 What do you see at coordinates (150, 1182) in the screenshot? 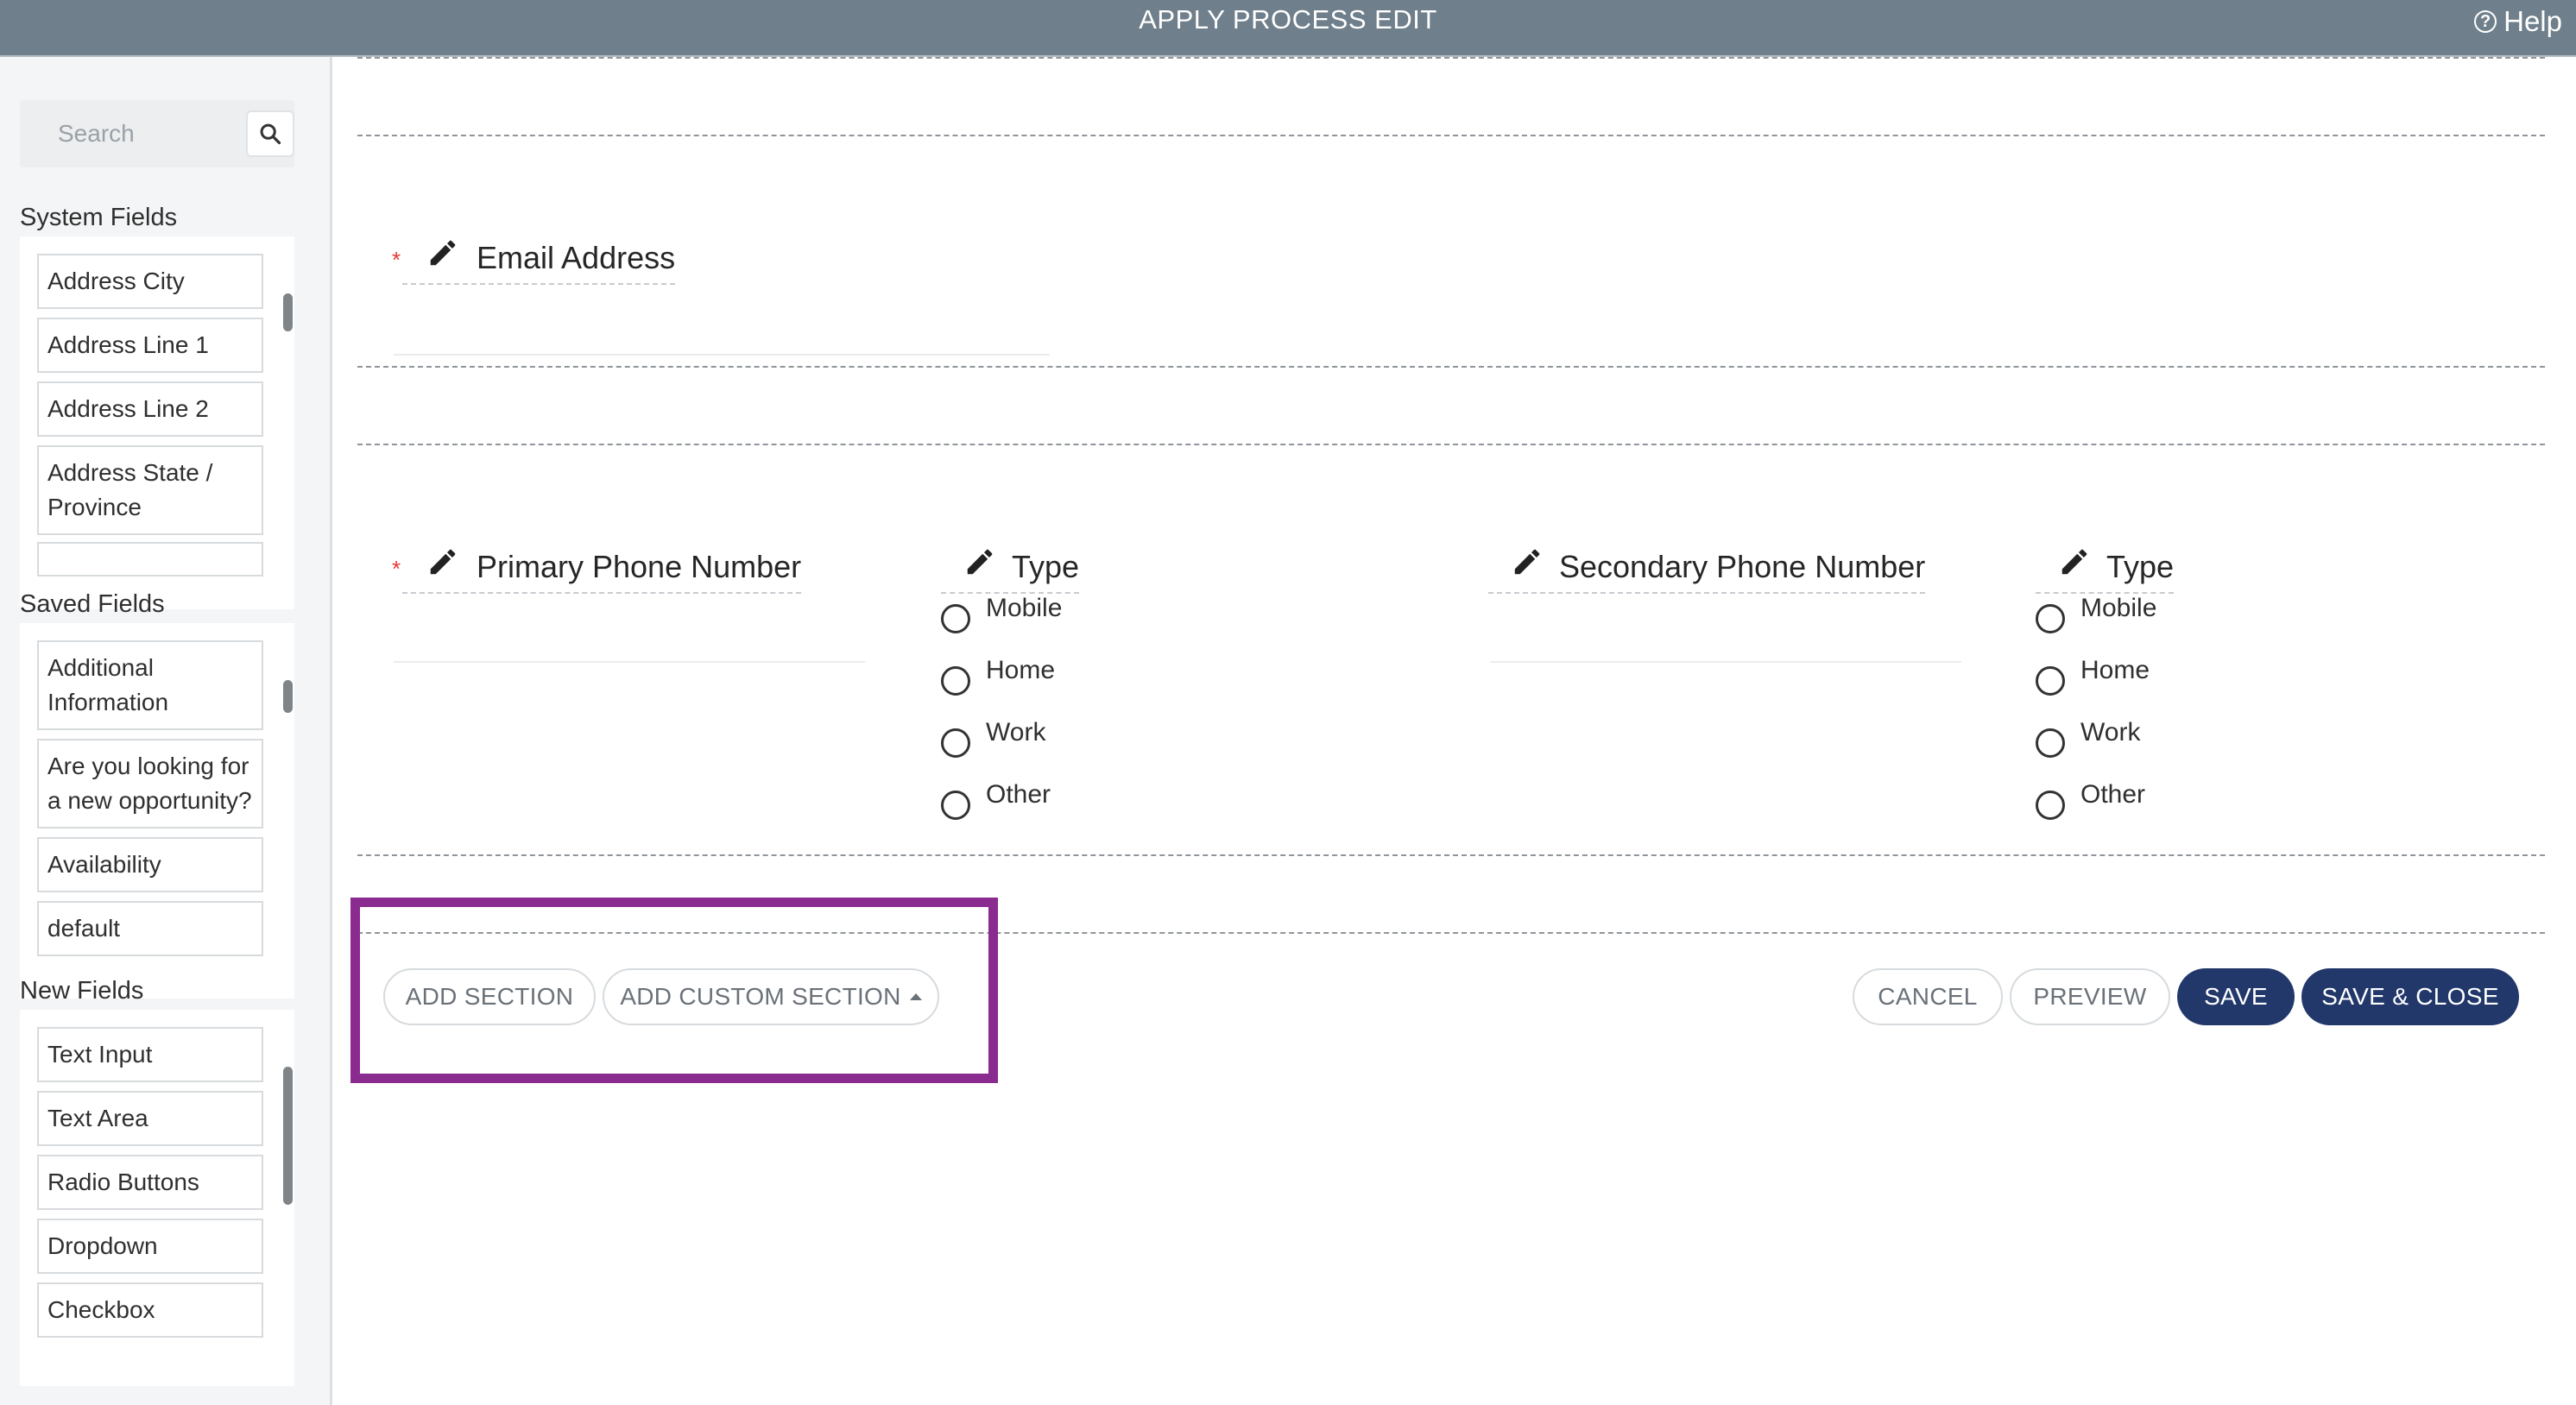
I see `list-item: Radio Buttons` at bounding box center [150, 1182].